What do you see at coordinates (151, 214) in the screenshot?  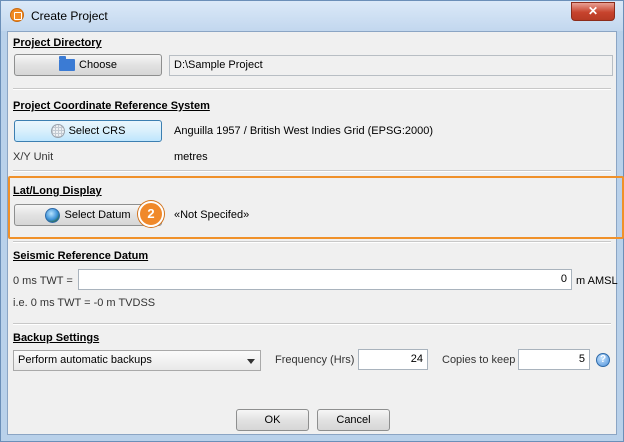 I see `callout-number-badge: 2` at bounding box center [151, 214].